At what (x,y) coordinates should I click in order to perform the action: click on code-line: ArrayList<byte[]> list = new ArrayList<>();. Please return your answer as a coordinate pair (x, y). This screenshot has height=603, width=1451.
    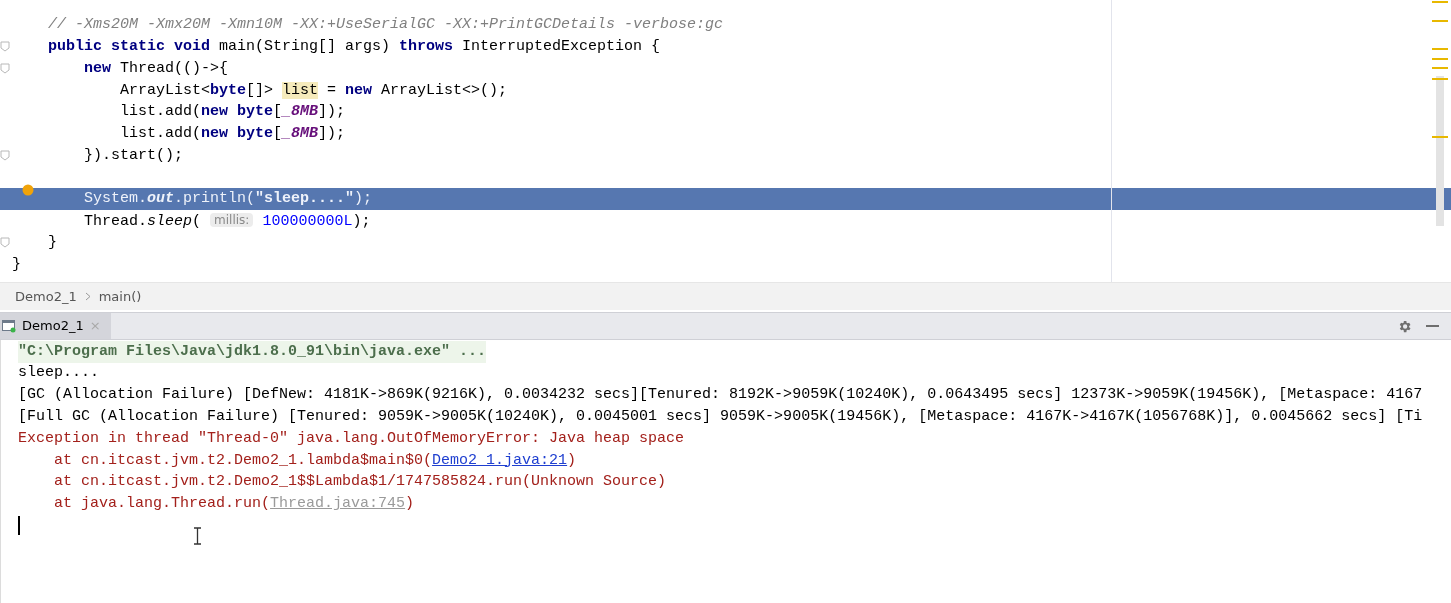
    Looking at the image, I should click on (314, 90).